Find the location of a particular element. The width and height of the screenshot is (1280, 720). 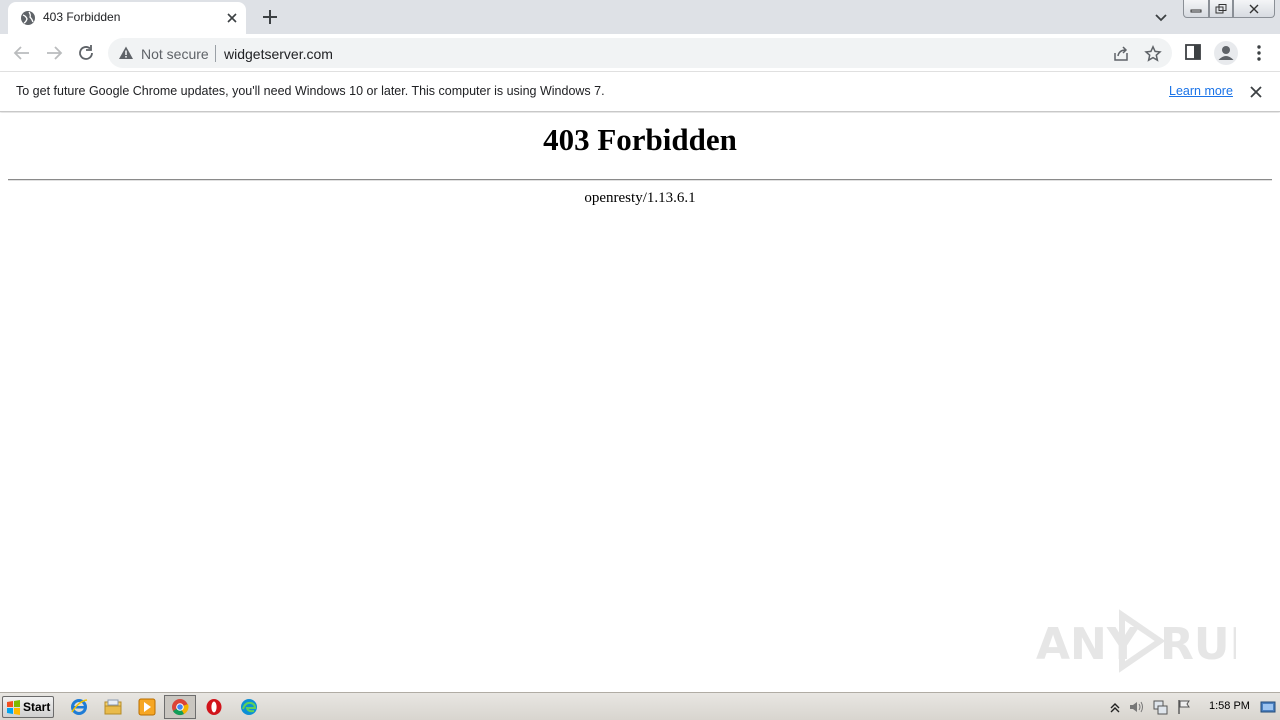

action-center-flag-icon is located at coordinates (1184, 707).